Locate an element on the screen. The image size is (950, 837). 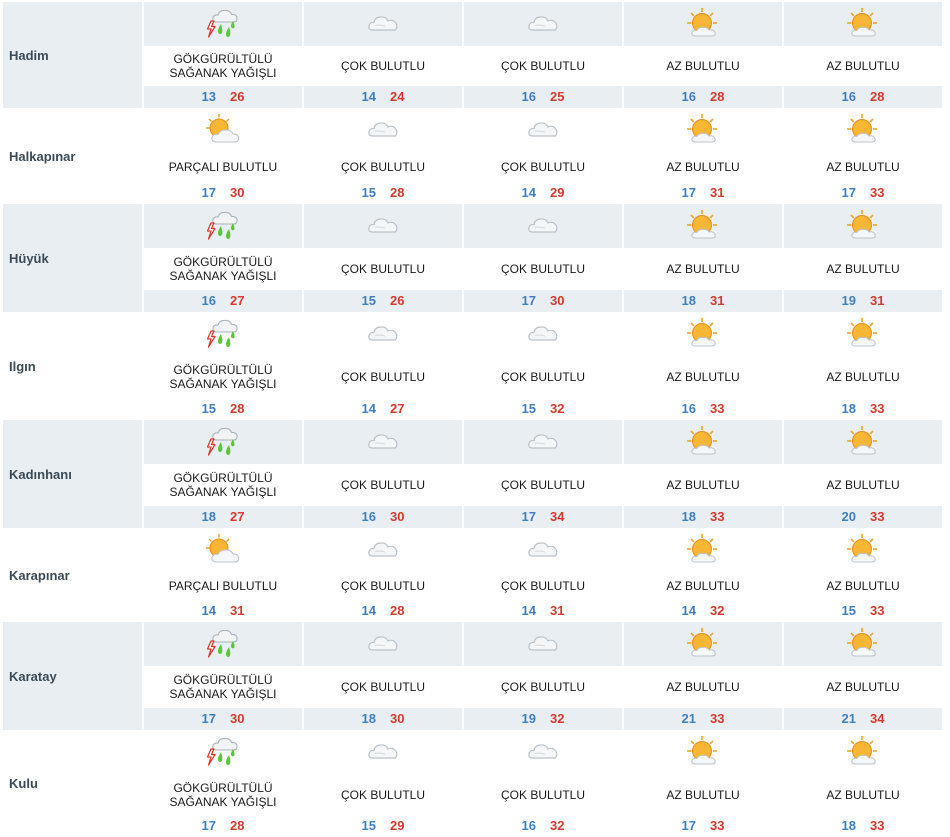
forecast-cell: ÇOK BULUTLU 14 29 is located at coordinates (543, 156).